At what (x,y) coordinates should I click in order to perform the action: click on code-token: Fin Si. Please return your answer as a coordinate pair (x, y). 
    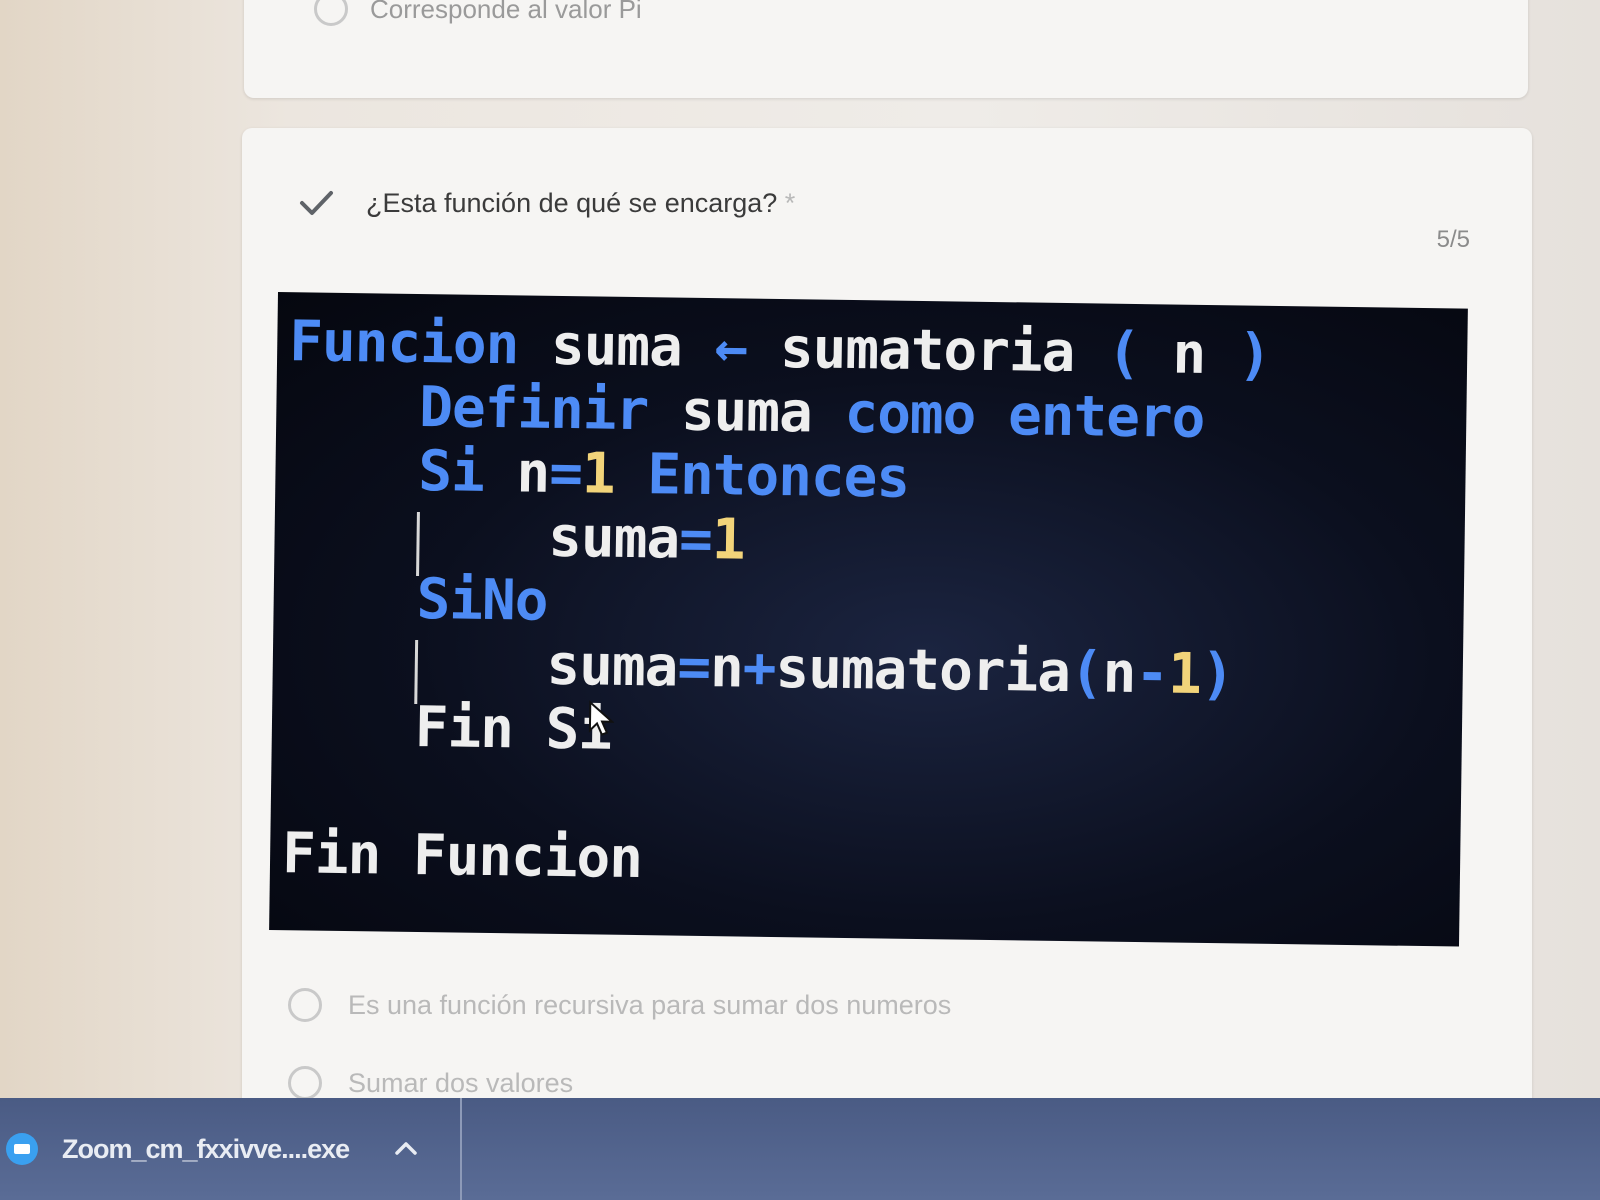
    Looking at the image, I should click on (513, 728).